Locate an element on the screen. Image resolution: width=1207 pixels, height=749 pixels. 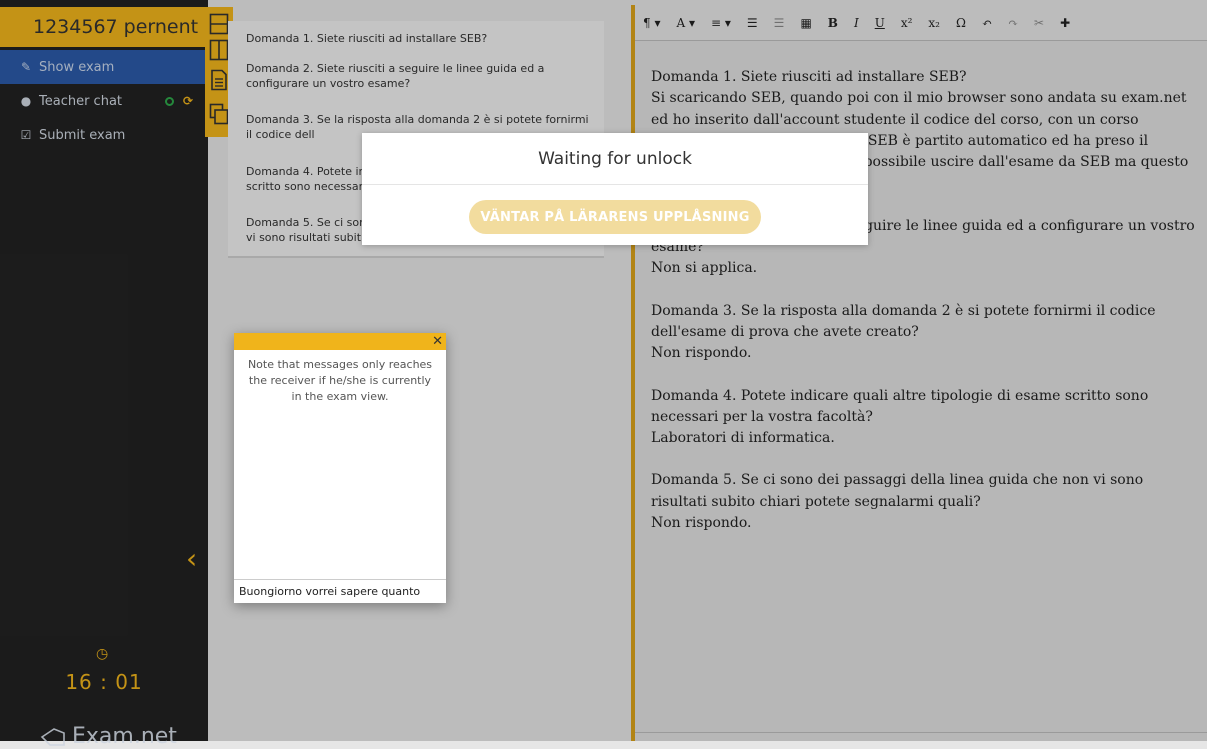
chat-message-input: Buongiorno vorrei sapere quanto is located at coordinates (340, 591).